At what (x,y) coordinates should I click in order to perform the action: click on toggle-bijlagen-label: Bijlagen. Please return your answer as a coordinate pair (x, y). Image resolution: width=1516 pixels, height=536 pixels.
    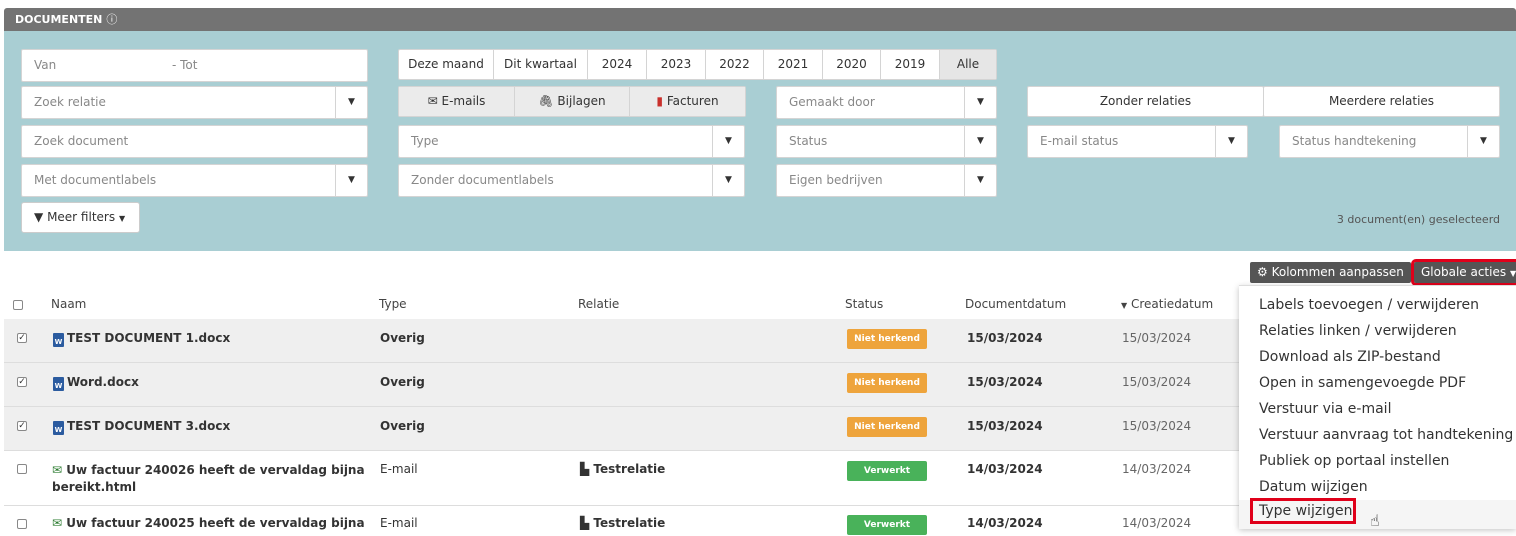
    Looking at the image, I should click on (581, 101).